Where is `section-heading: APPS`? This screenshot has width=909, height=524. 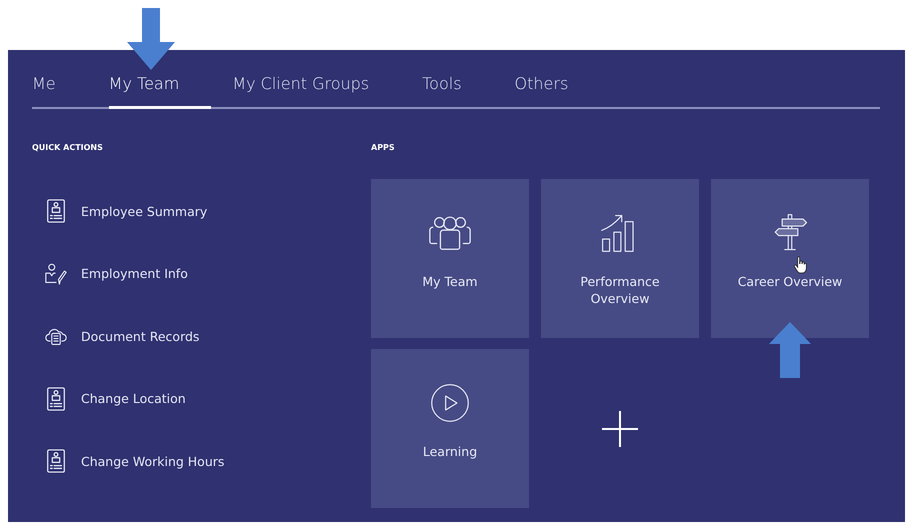
section-heading: APPS is located at coordinates (383, 147).